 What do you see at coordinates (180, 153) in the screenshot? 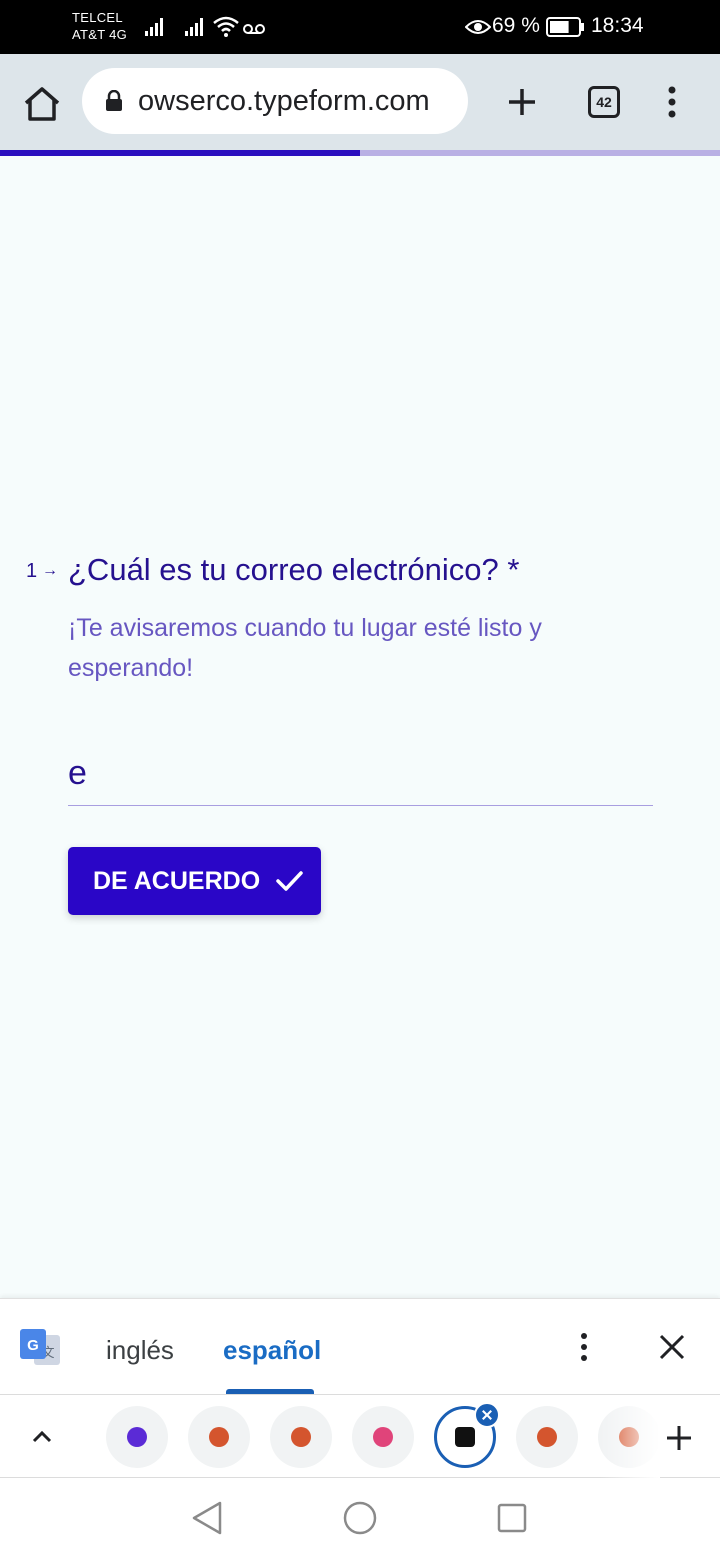
I see `form-progress-fill` at bounding box center [180, 153].